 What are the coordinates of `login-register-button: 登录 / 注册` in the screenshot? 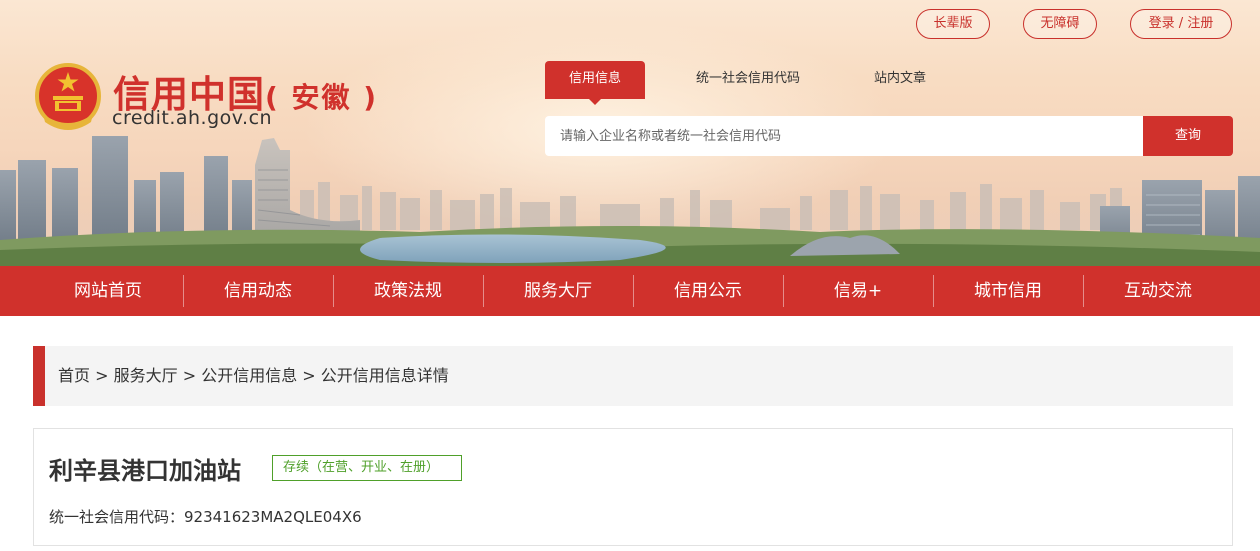 It's located at (1181, 24).